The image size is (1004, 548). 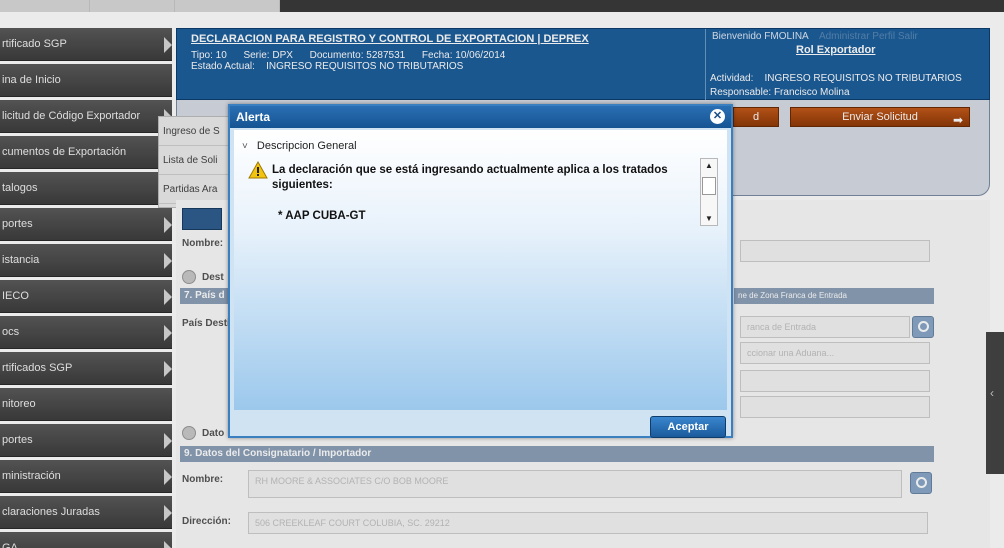 What do you see at coordinates (688, 427) in the screenshot?
I see `accept-button: Aceptar` at bounding box center [688, 427].